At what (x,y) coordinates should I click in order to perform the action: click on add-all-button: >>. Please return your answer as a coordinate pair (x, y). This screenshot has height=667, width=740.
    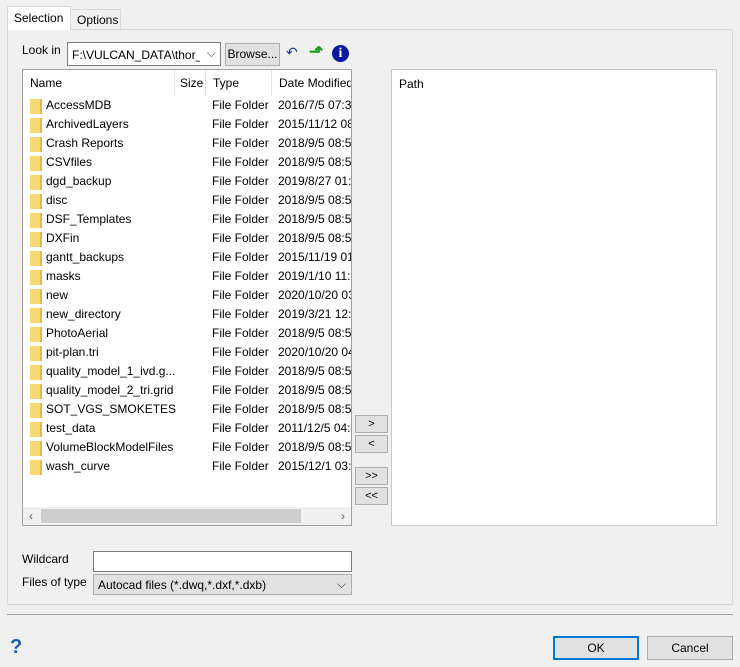
    Looking at the image, I should click on (371, 476).